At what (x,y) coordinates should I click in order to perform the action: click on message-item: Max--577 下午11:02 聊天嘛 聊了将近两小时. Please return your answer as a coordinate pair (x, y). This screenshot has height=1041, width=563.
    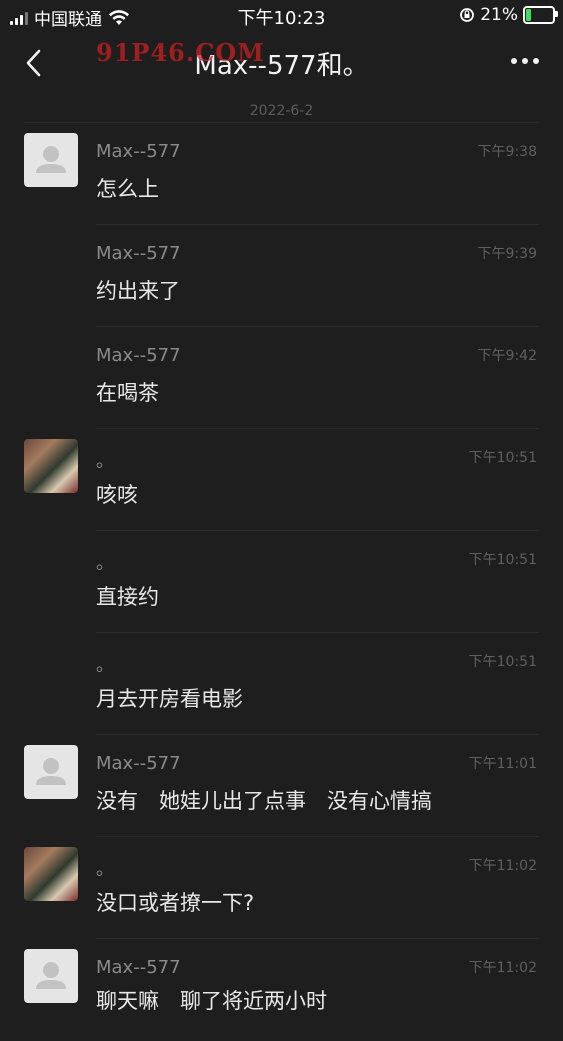
    Looking at the image, I should click on (281, 990).